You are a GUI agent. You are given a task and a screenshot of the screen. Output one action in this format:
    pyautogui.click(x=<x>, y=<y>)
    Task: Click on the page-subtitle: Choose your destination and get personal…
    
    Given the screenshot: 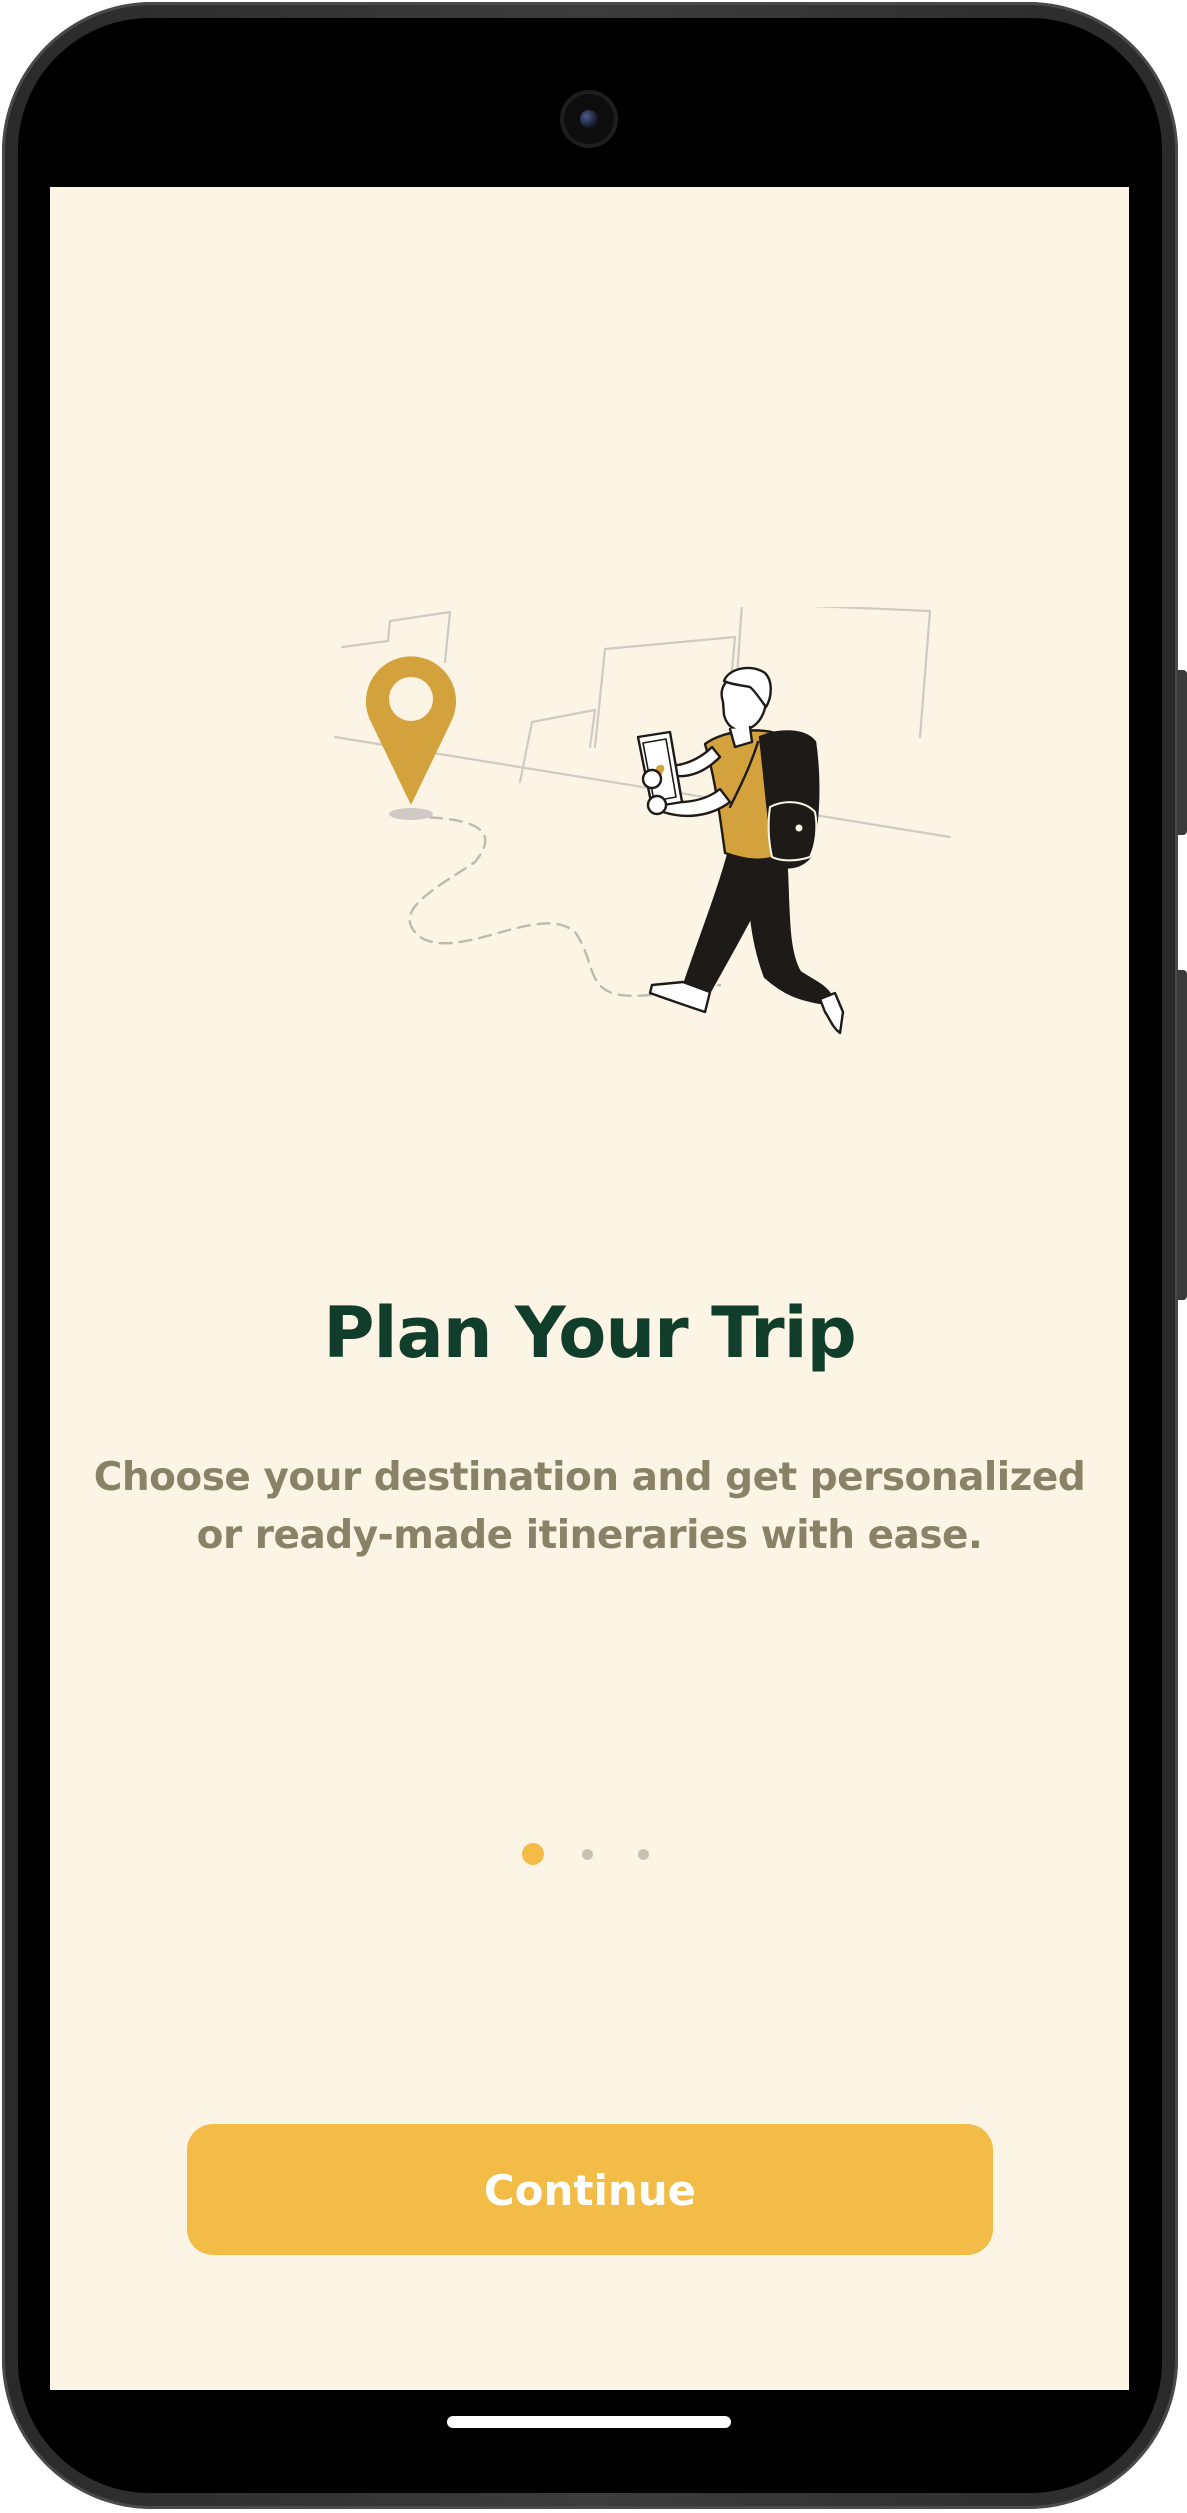 What is the action you would take?
    pyautogui.click(x=589, y=1506)
    